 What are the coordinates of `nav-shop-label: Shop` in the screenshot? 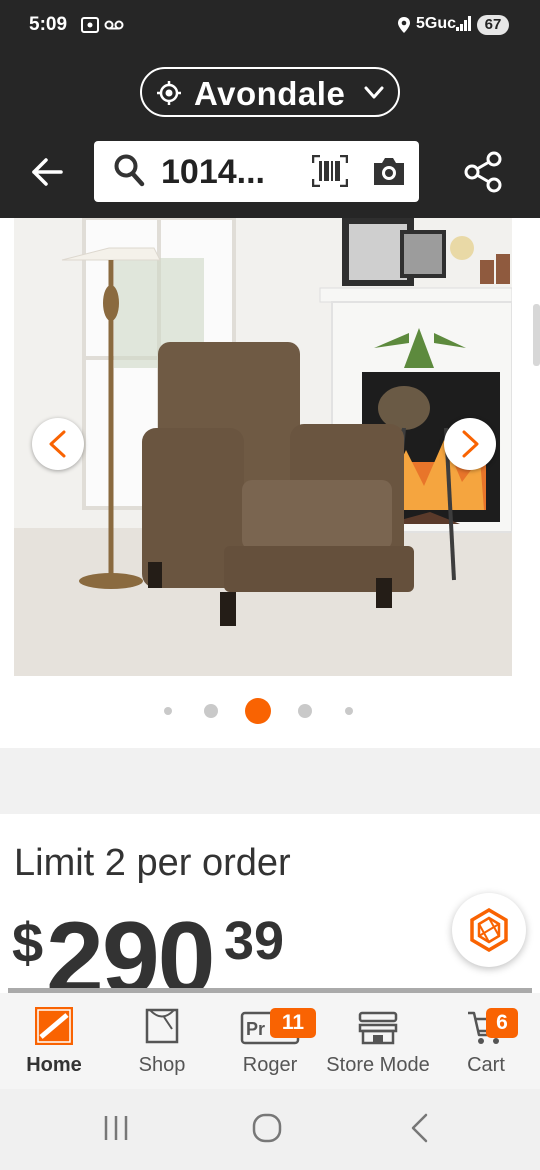 It's located at (162, 1065).